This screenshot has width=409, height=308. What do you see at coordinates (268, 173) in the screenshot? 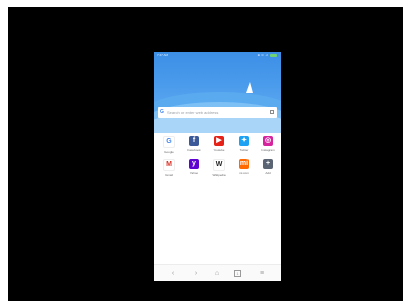
I see `shortcut-label: Add` at bounding box center [268, 173].